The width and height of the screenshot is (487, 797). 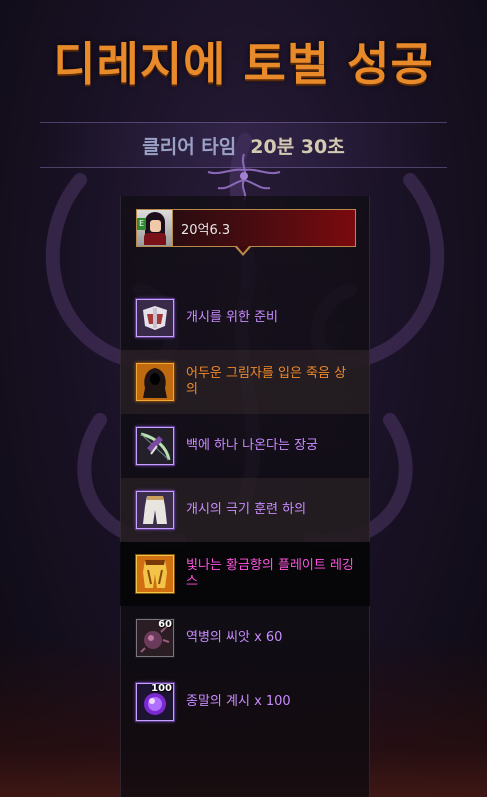 I want to click on ornament-icon, so click(x=244, y=177).